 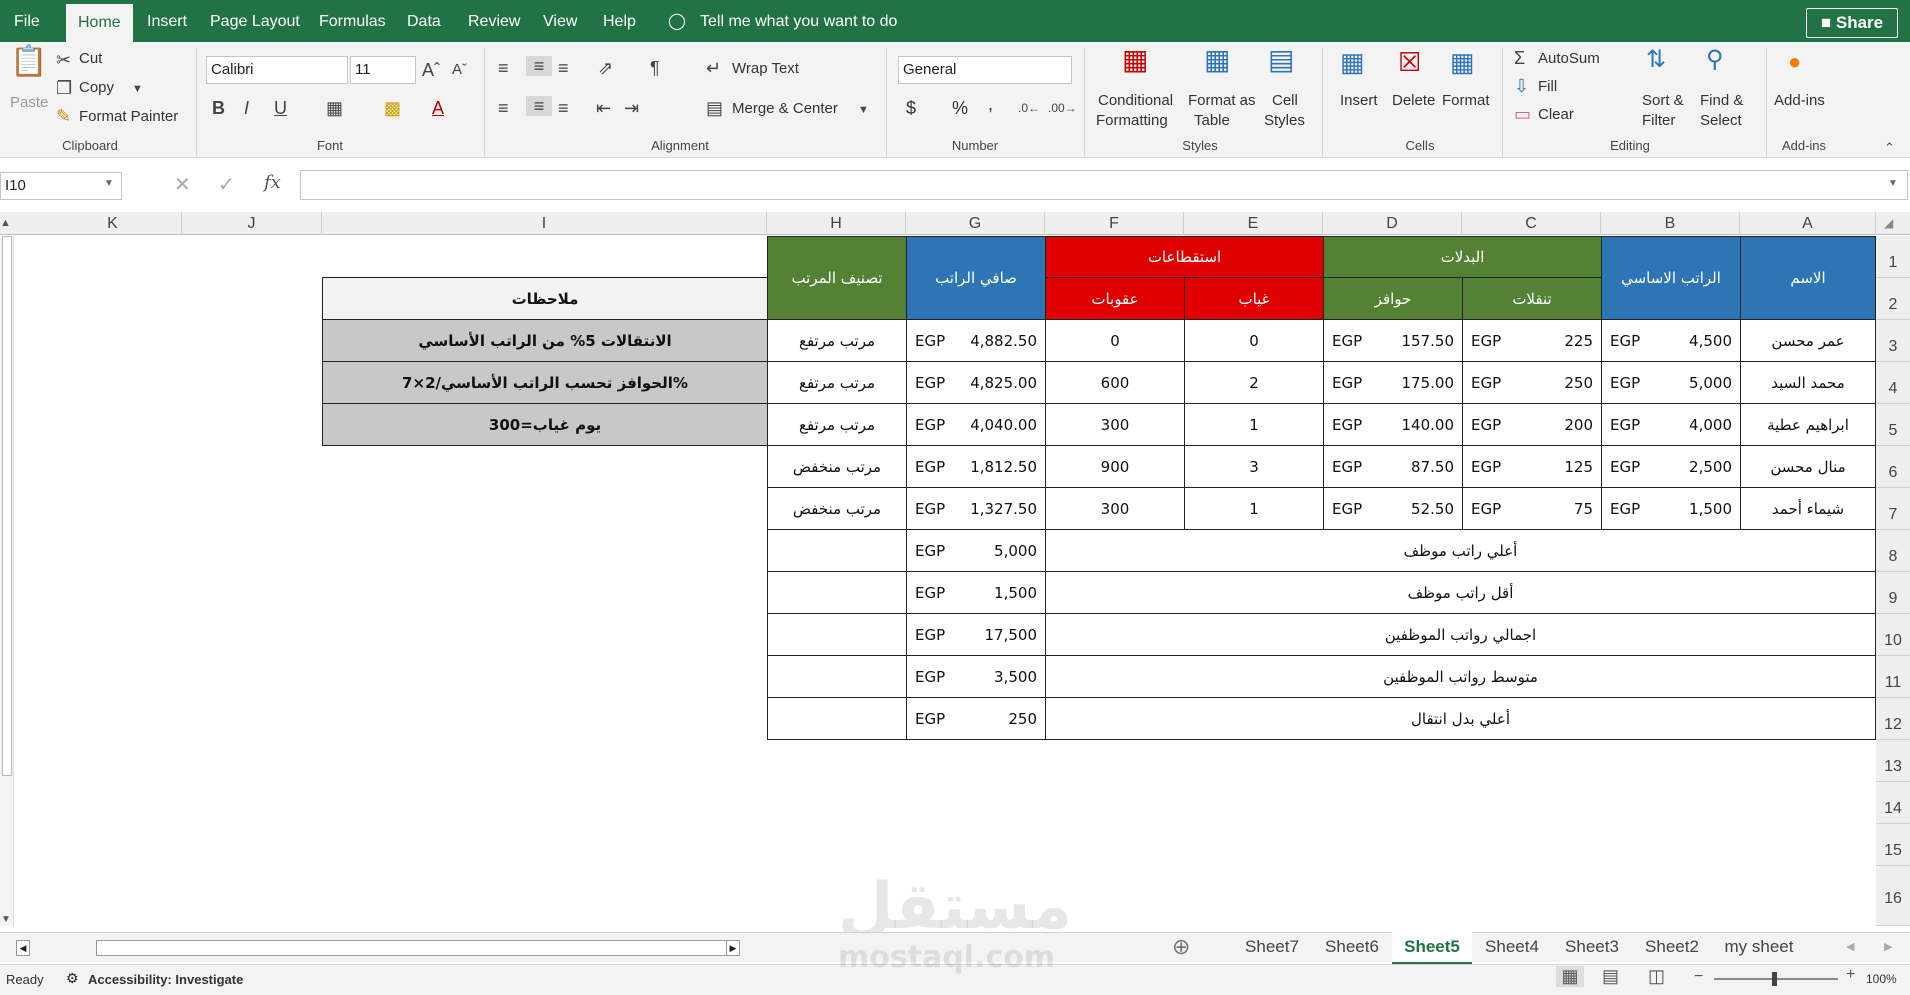 I want to click on note-absence: يوم غياب=300, so click(x=545, y=424).